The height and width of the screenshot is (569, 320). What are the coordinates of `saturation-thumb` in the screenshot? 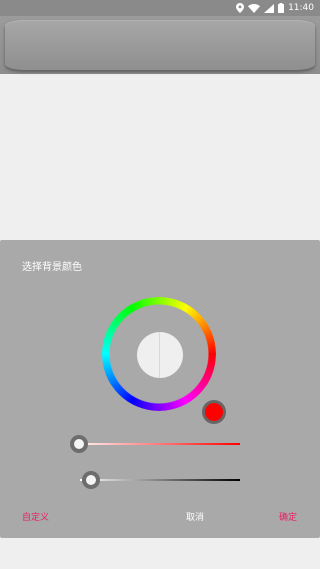 It's located at (79, 444).